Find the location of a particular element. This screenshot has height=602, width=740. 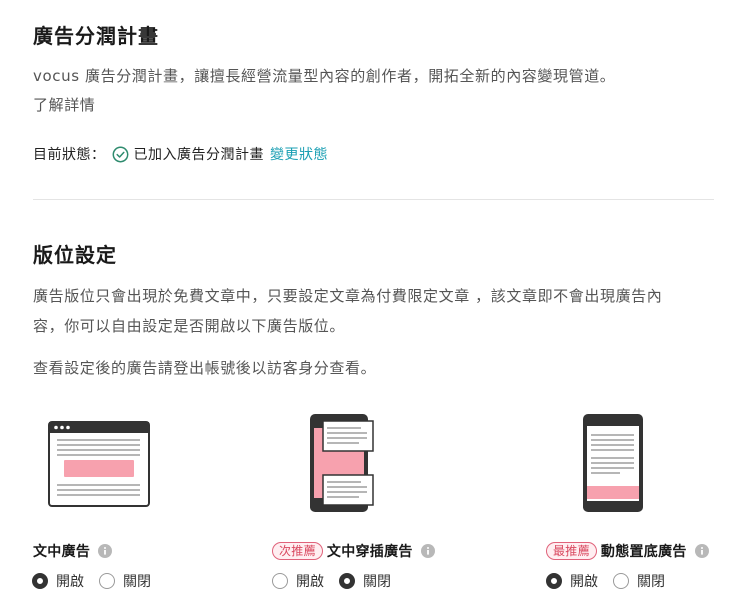

radio-group-sticky-bottom: 開啟 關閉 is located at coordinates (613, 581).